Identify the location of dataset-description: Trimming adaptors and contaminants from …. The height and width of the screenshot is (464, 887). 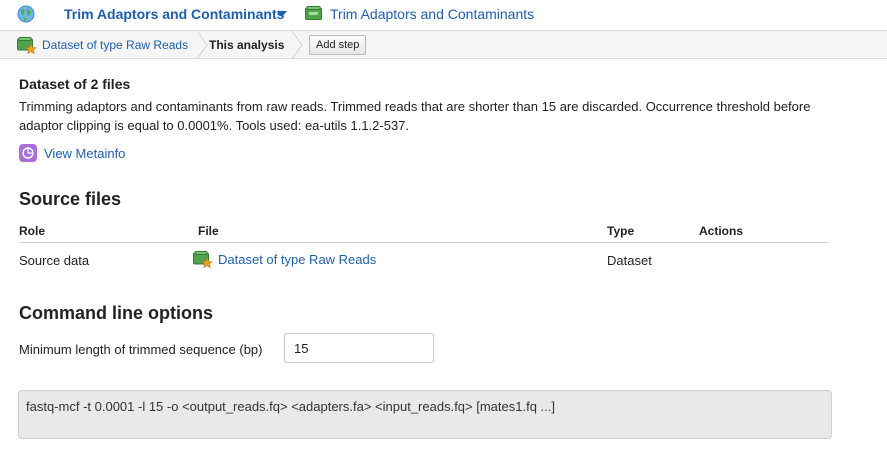
(415, 116).